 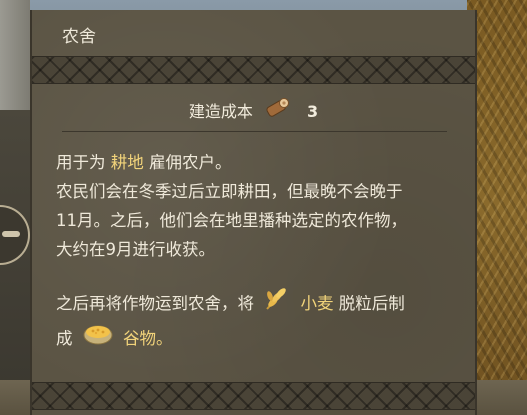 I want to click on build-cost-value: 3, so click(x=313, y=111).